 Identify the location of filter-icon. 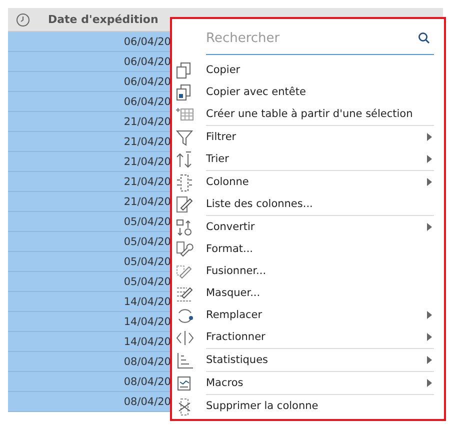
(184, 137).